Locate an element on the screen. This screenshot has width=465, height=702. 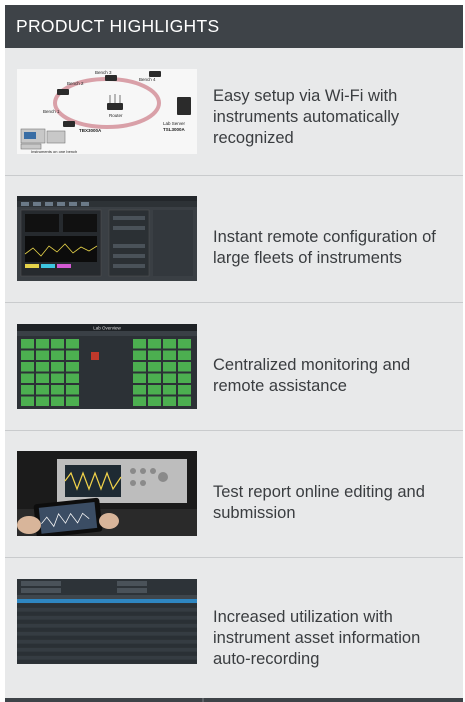
remote-config-screenshot is located at coordinates (107, 238).